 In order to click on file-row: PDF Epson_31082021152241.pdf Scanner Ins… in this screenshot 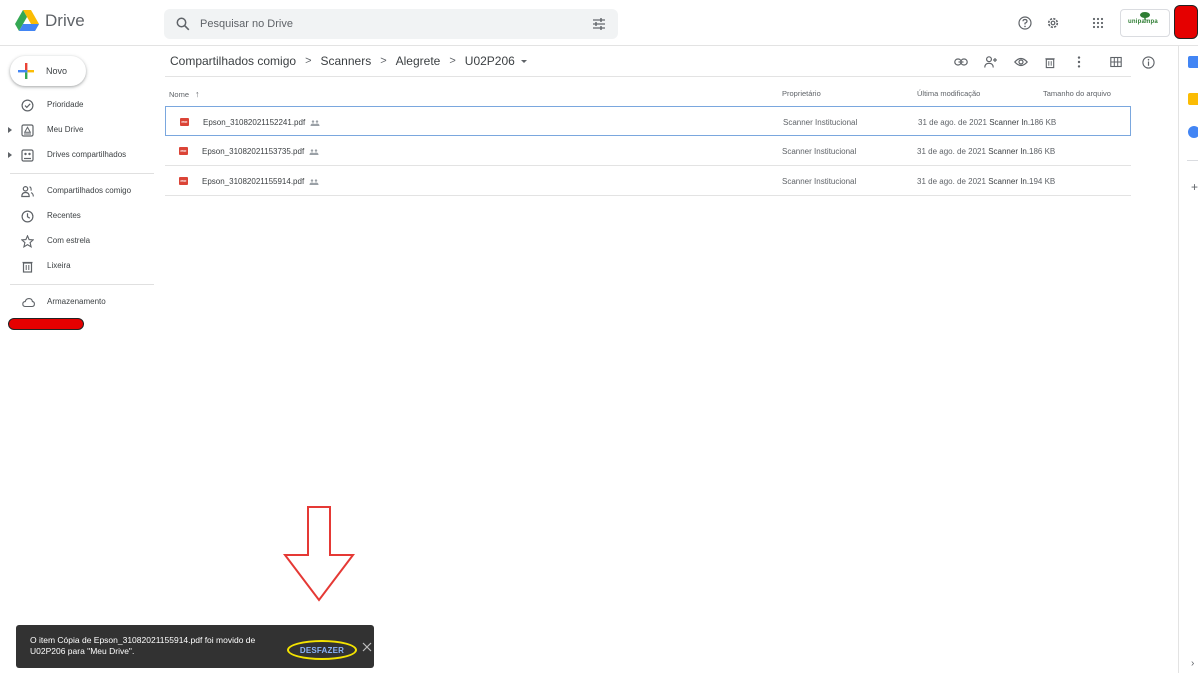, I will do `click(648, 121)`.